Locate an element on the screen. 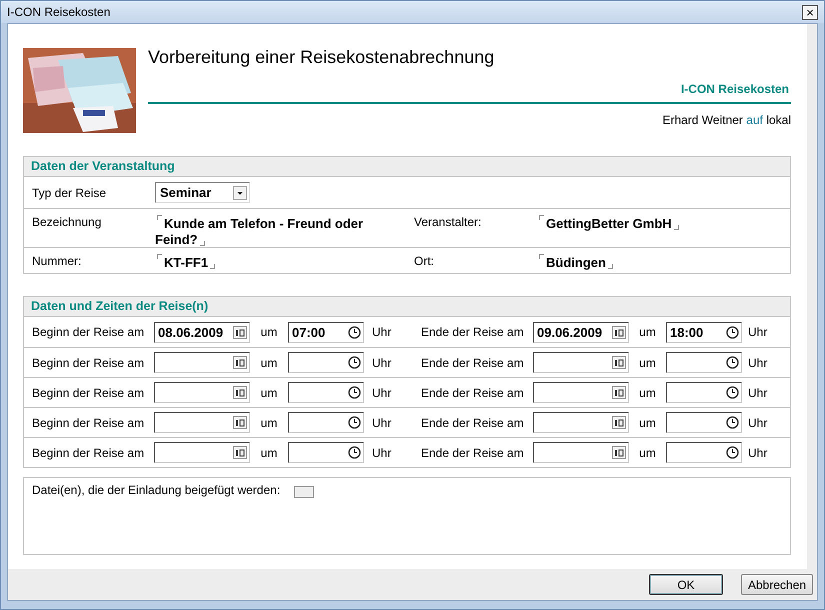 This screenshot has height=610, width=825. close-button: × is located at coordinates (810, 12).